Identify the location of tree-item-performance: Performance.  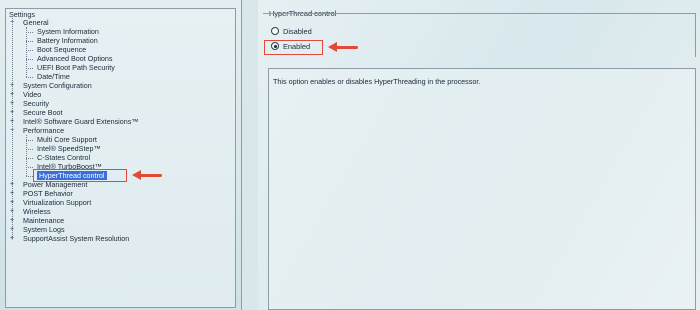
(43, 130).